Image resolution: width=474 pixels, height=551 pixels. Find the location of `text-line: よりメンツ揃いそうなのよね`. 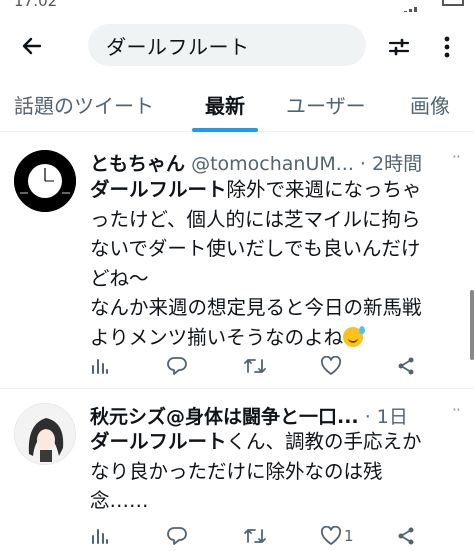

text-line: よりメンツ揃いそうなのよね is located at coordinates (217, 337).